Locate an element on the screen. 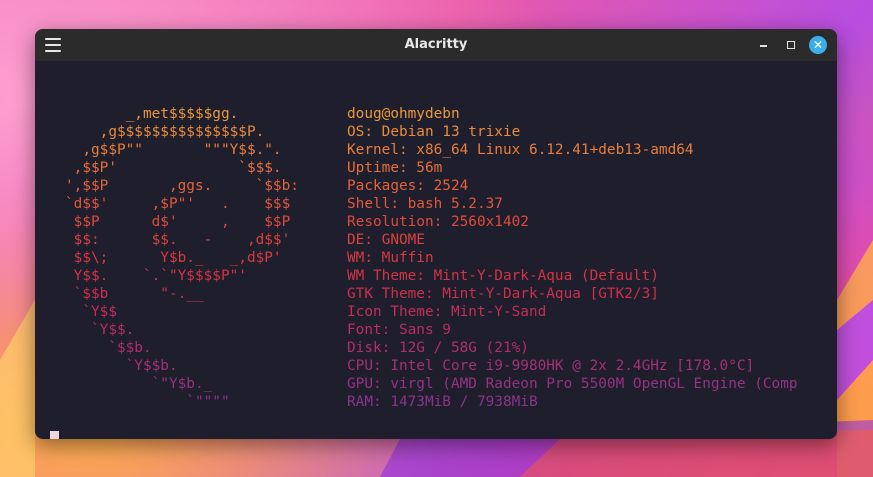 The width and height of the screenshot is (873, 477). info-line: Shell: bash 5.2.37 is located at coordinates (425, 204).